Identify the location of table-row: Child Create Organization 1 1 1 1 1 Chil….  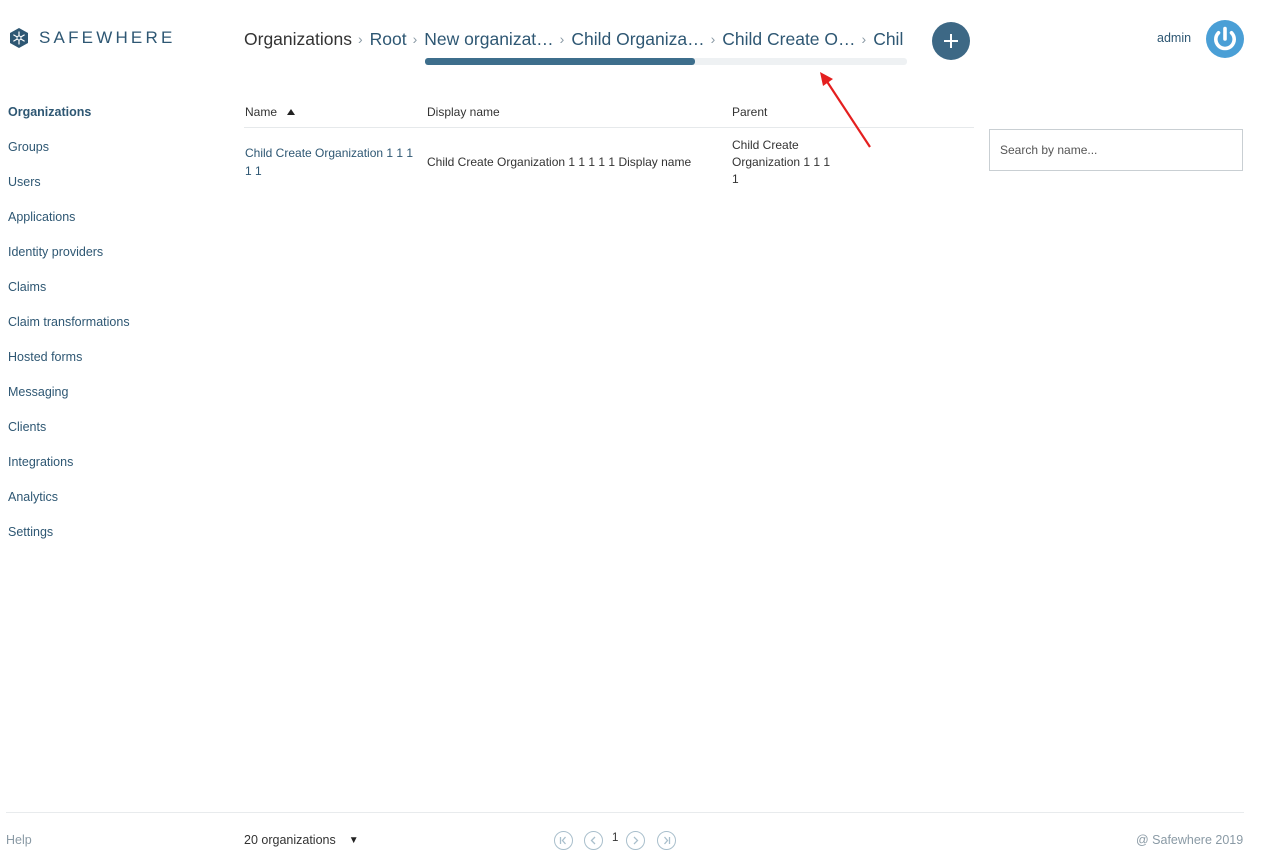
(609, 158).